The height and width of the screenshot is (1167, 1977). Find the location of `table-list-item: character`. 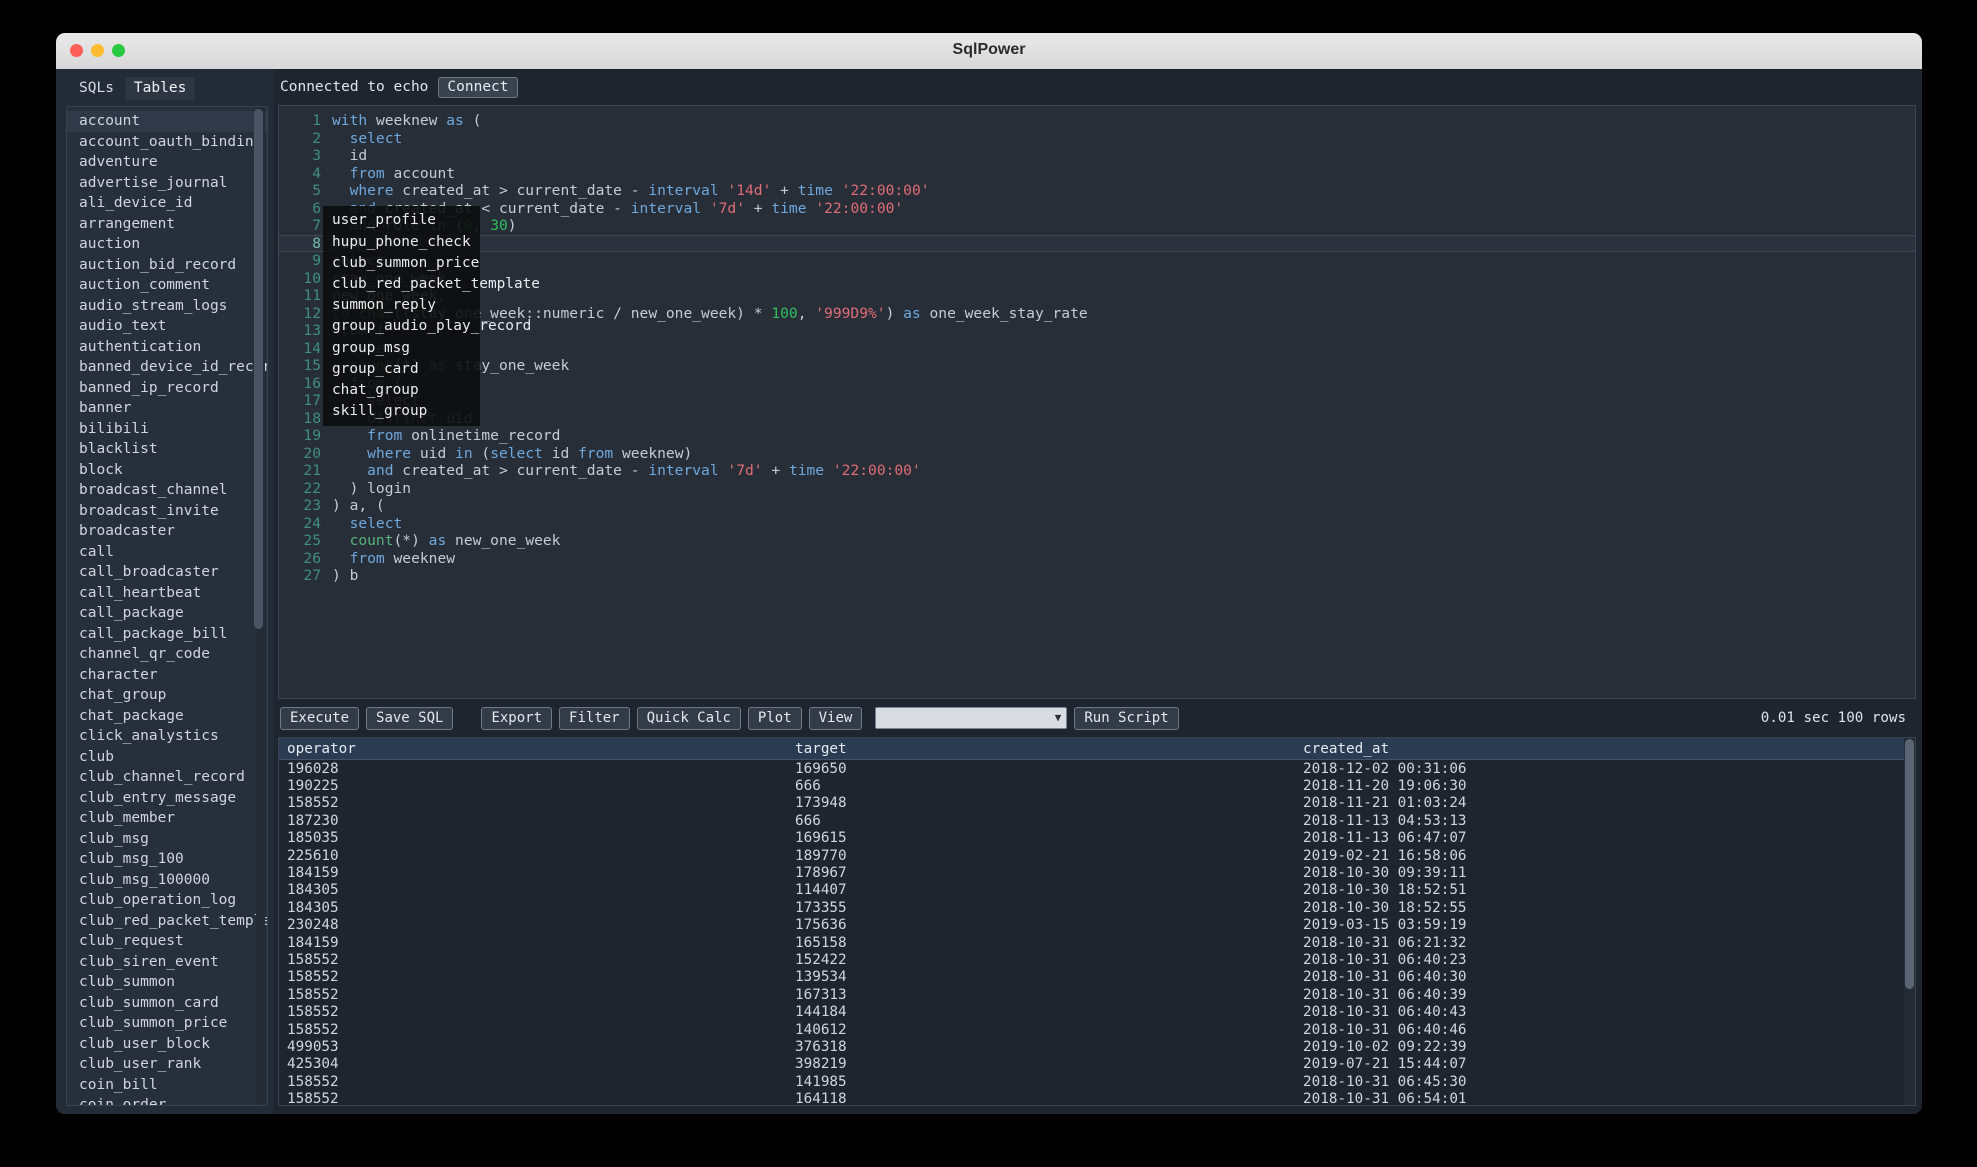

table-list-item: character is located at coordinates (167, 675).